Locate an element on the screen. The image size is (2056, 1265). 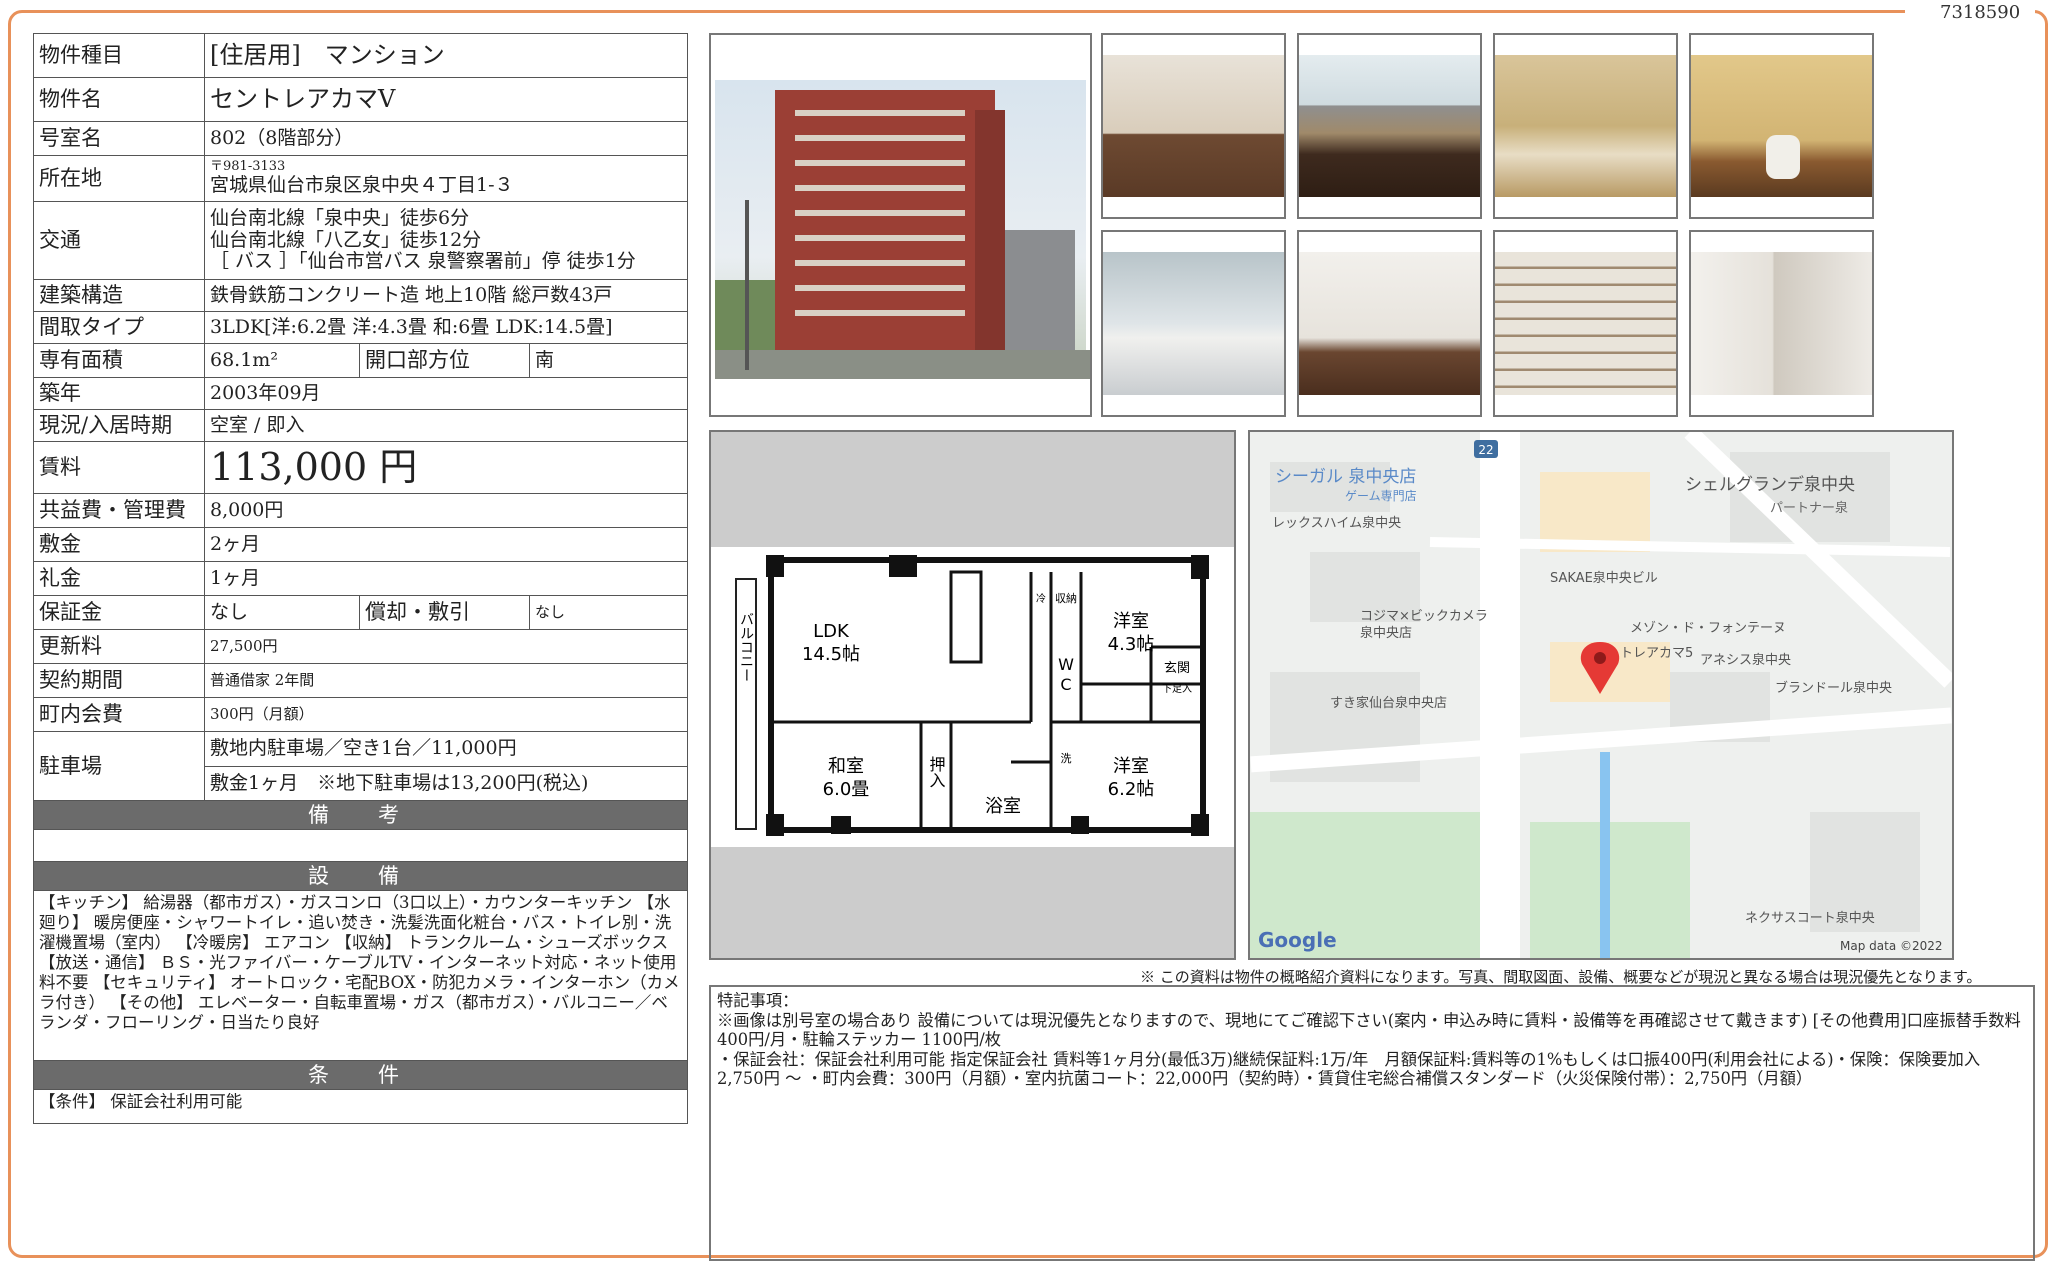
keymoney-label: 礼金 is located at coordinates (119, 578).